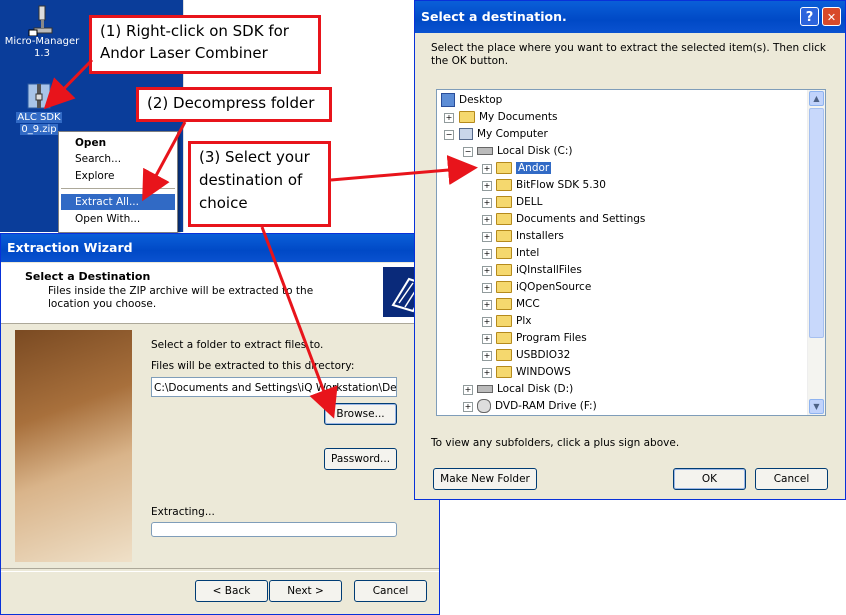 This screenshot has width=846, height=615. I want to click on arrow-step1, so click(68, 84).